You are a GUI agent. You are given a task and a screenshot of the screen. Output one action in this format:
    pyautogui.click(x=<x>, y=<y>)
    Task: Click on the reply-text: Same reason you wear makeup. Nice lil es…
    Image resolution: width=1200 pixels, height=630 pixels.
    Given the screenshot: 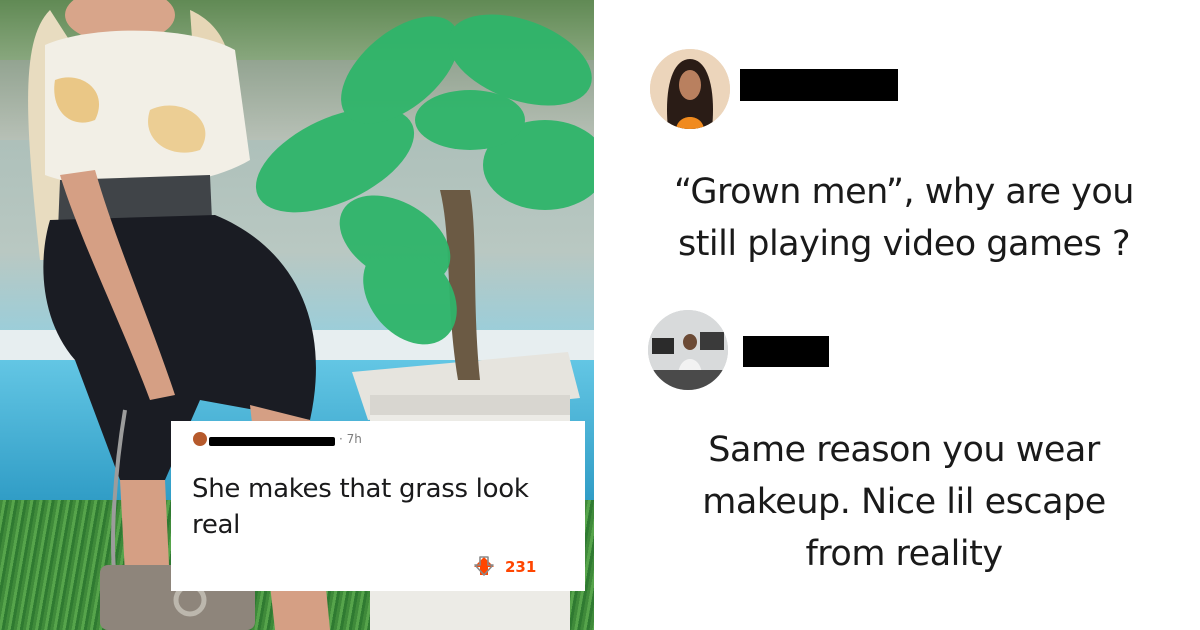 What is the action you would take?
    pyautogui.click(x=904, y=502)
    